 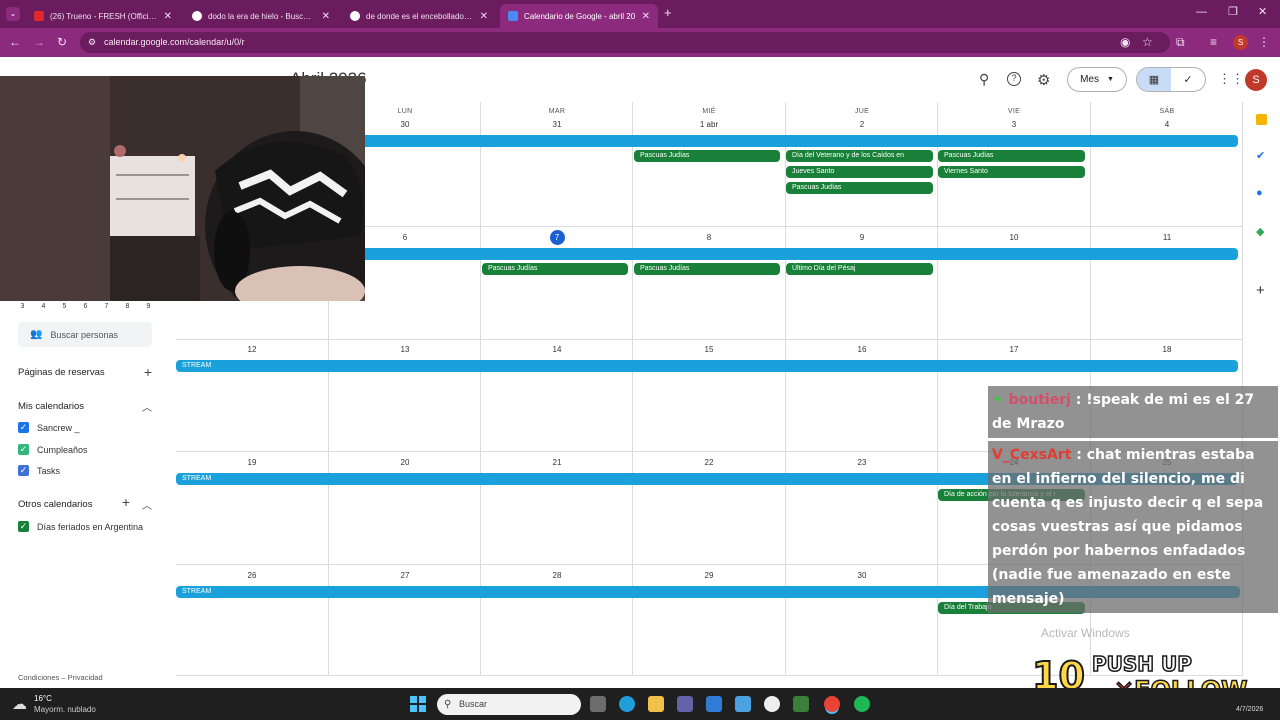 What do you see at coordinates (261, 16) in the screenshot?
I see `tab-google-search-1: dodo la era de hielo - Buscar co ✕` at bounding box center [261, 16].